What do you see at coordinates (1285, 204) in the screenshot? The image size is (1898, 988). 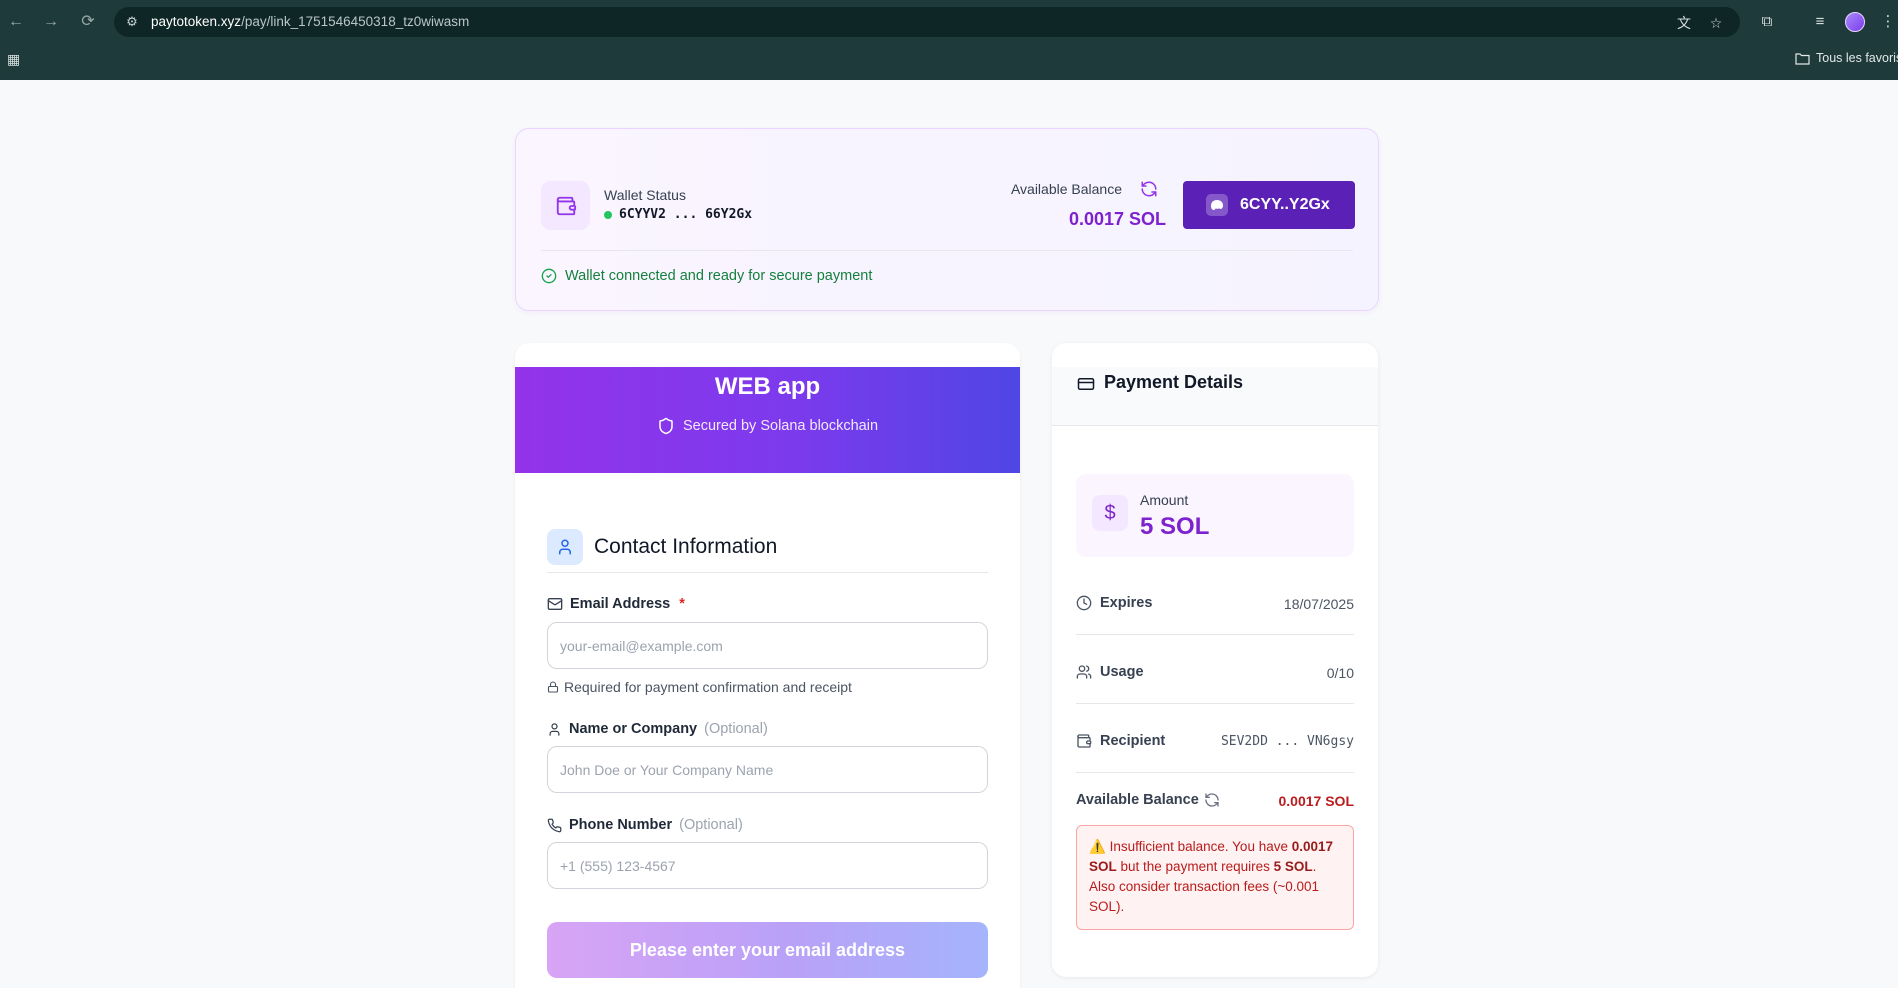 I see `wallet-button-label: 6CYY..Y2Gx` at bounding box center [1285, 204].